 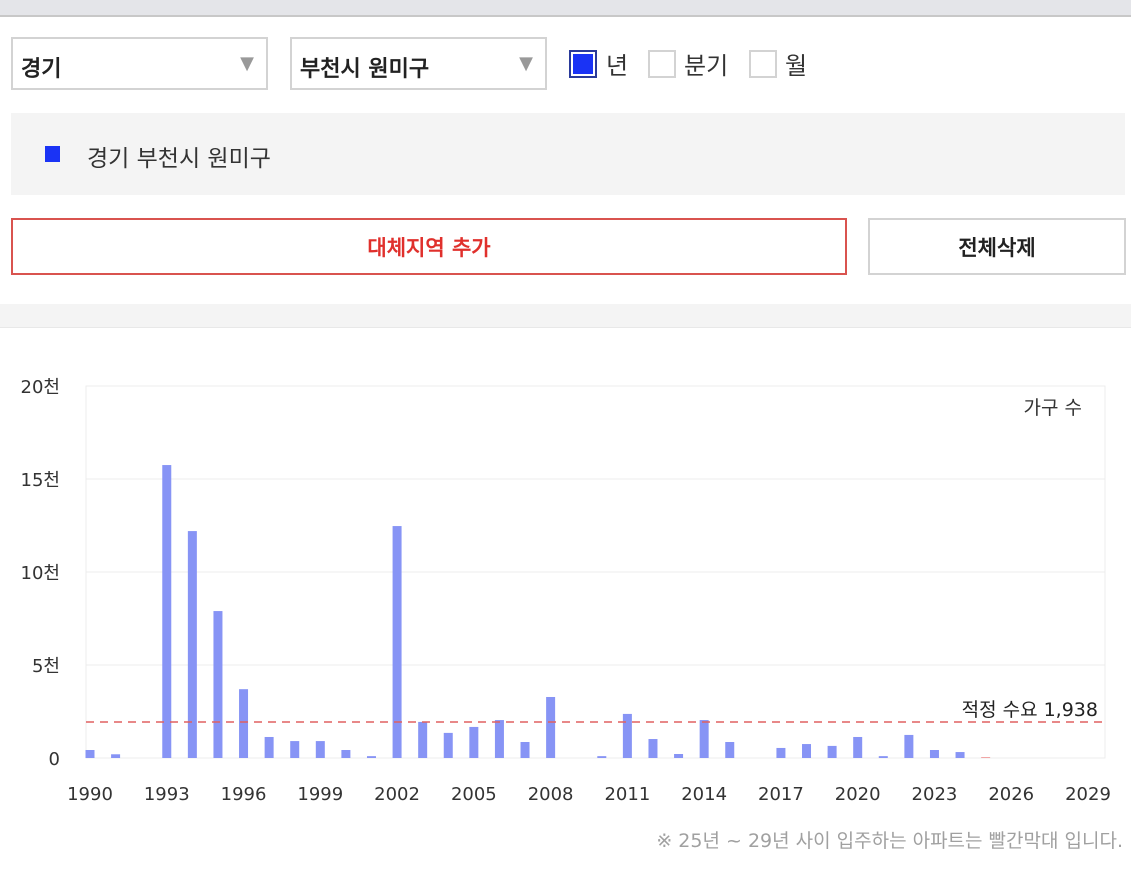 What do you see at coordinates (167, 794) in the screenshot?
I see `x-tick-label: 1993` at bounding box center [167, 794].